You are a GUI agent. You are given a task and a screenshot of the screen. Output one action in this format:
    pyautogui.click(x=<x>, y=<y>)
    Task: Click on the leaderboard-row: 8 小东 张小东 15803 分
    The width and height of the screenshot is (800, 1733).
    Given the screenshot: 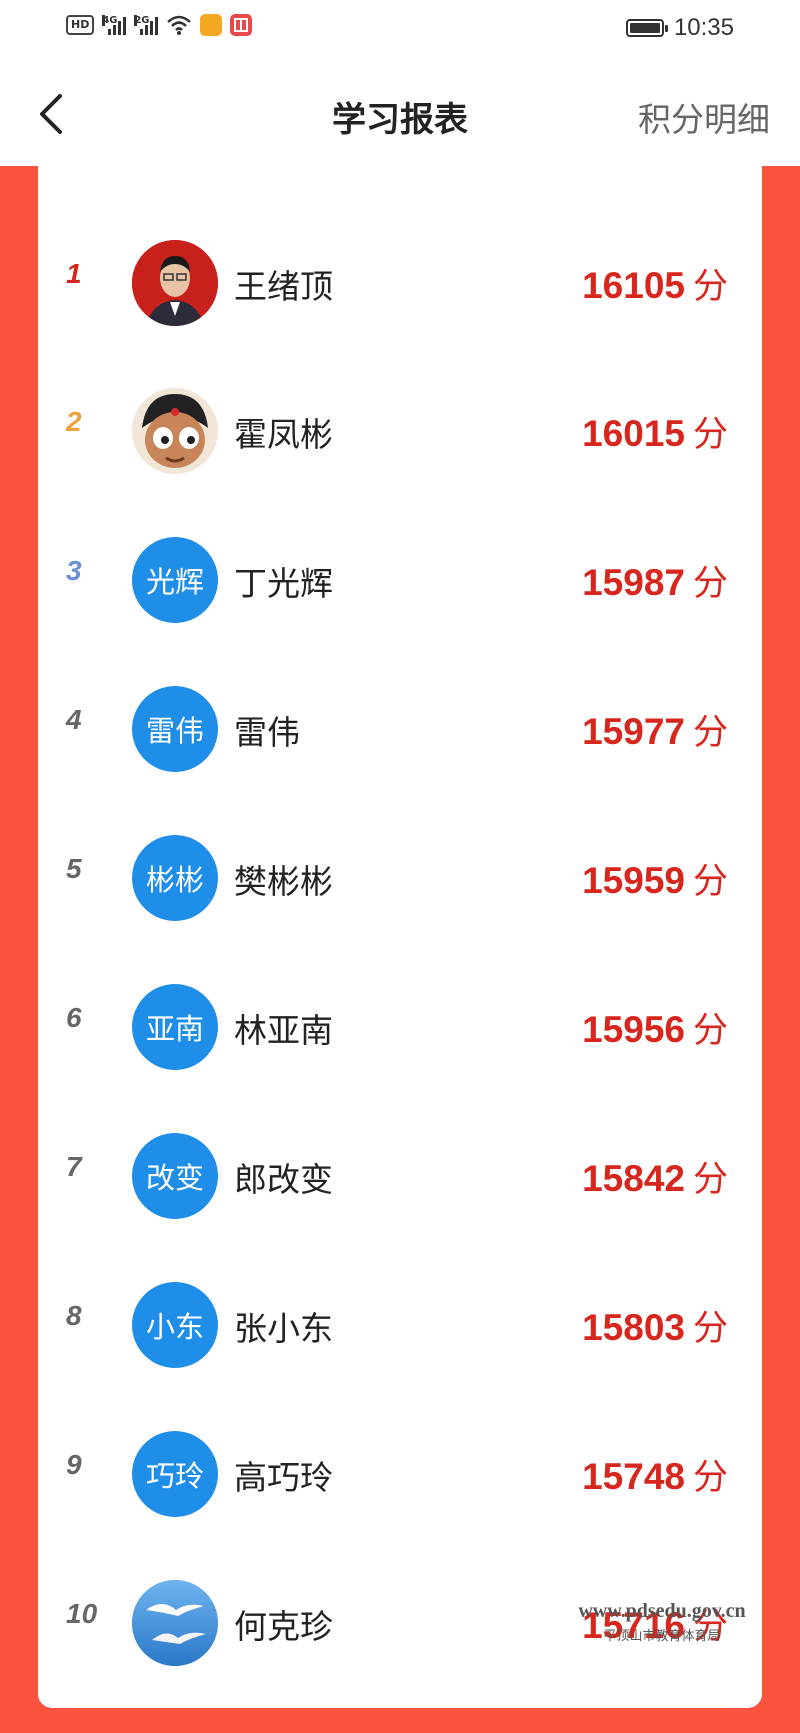 What is the action you would take?
    pyautogui.click(x=400, y=1324)
    